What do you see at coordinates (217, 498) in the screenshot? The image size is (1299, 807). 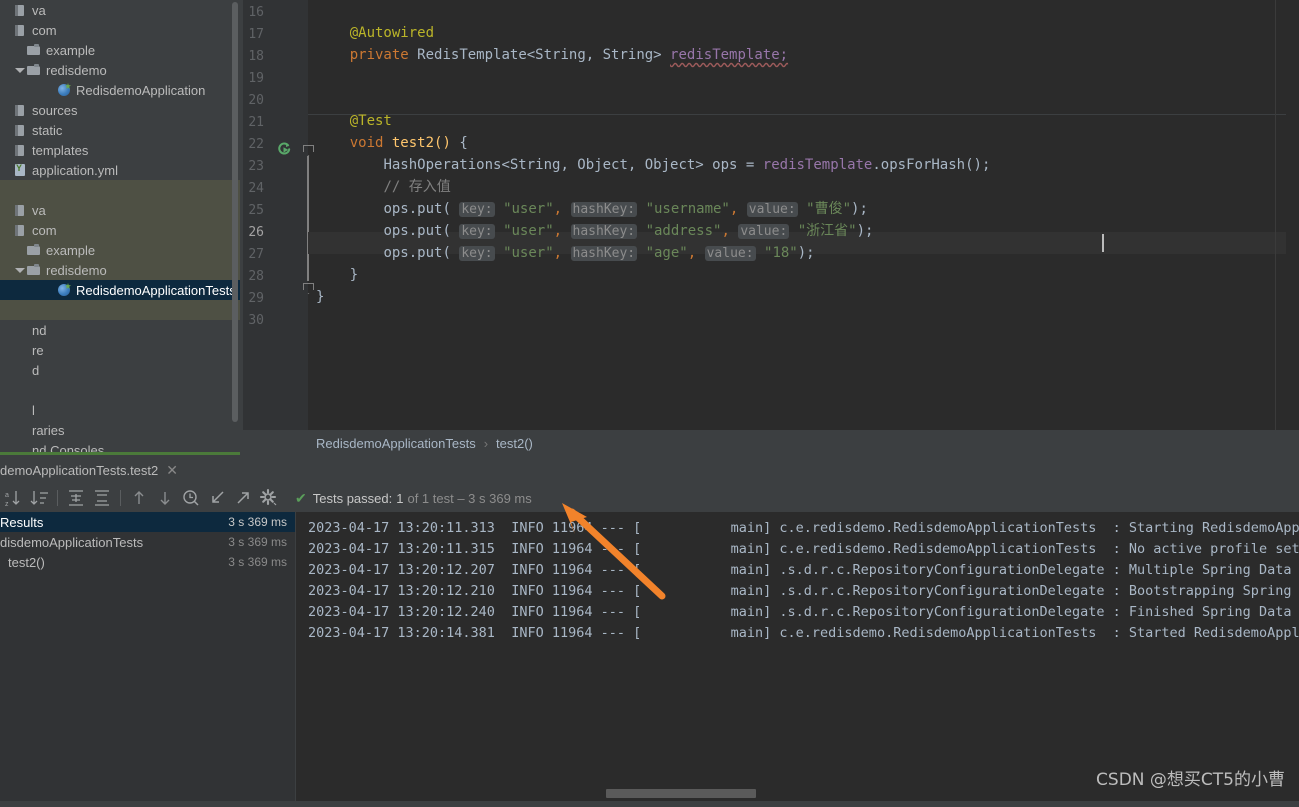 I see `import-tests-icon` at bounding box center [217, 498].